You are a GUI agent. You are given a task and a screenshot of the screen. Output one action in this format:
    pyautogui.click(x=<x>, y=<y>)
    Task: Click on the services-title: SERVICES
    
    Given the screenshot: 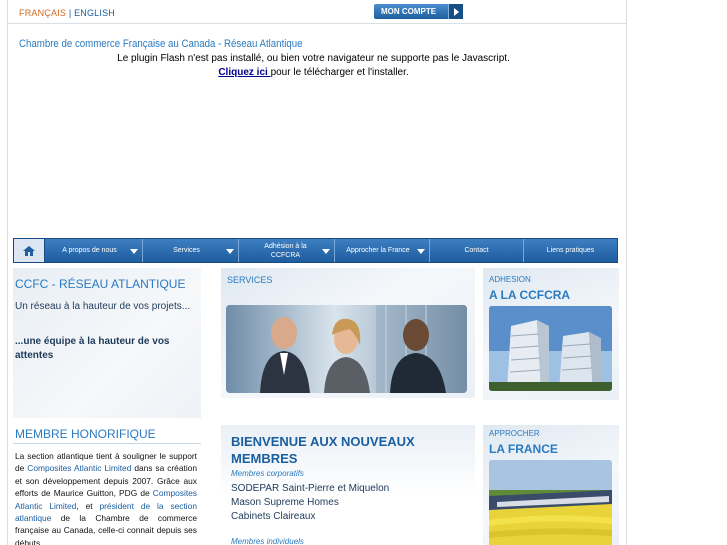 What is the action you would take?
    pyautogui.click(x=249, y=280)
    